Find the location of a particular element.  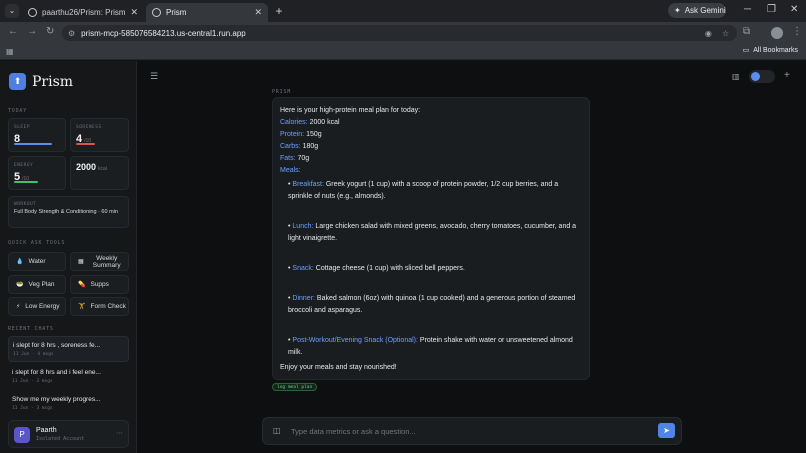

more-icon: ⋯ is located at coordinates (119, 433).